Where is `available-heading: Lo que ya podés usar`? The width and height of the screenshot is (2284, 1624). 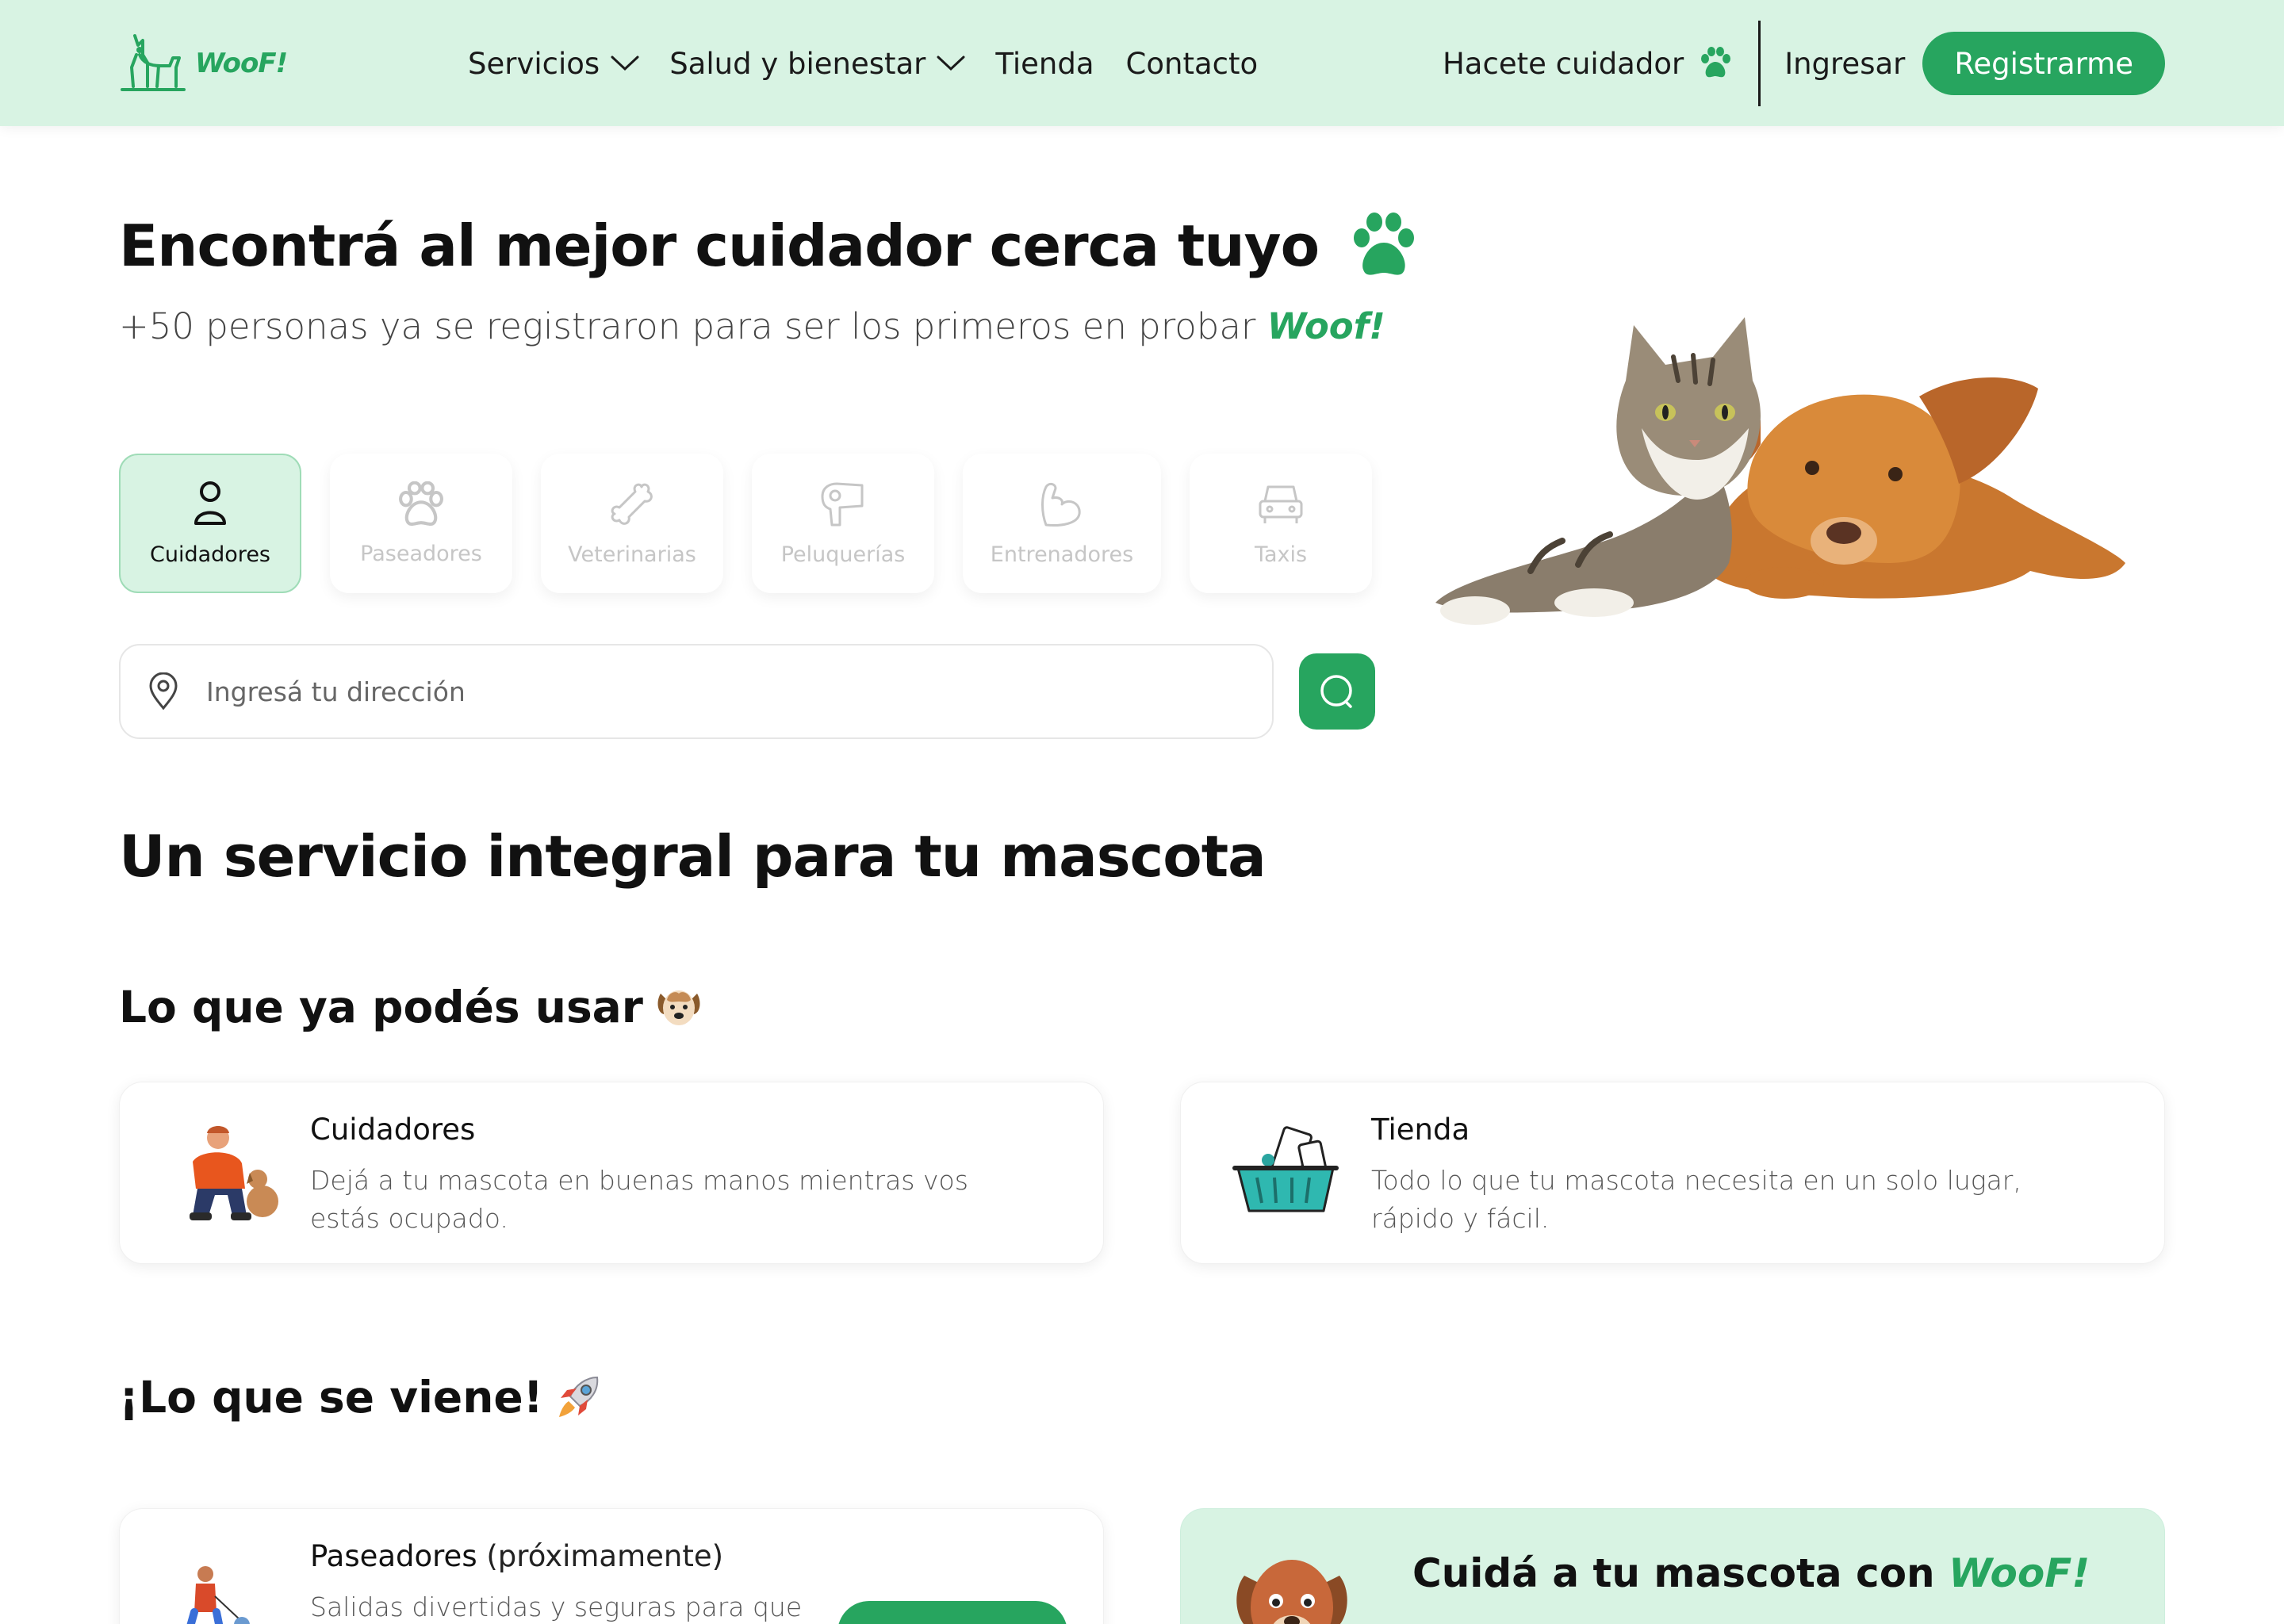 available-heading: Lo que ya podés usar is located at coordinates (410, 1007).